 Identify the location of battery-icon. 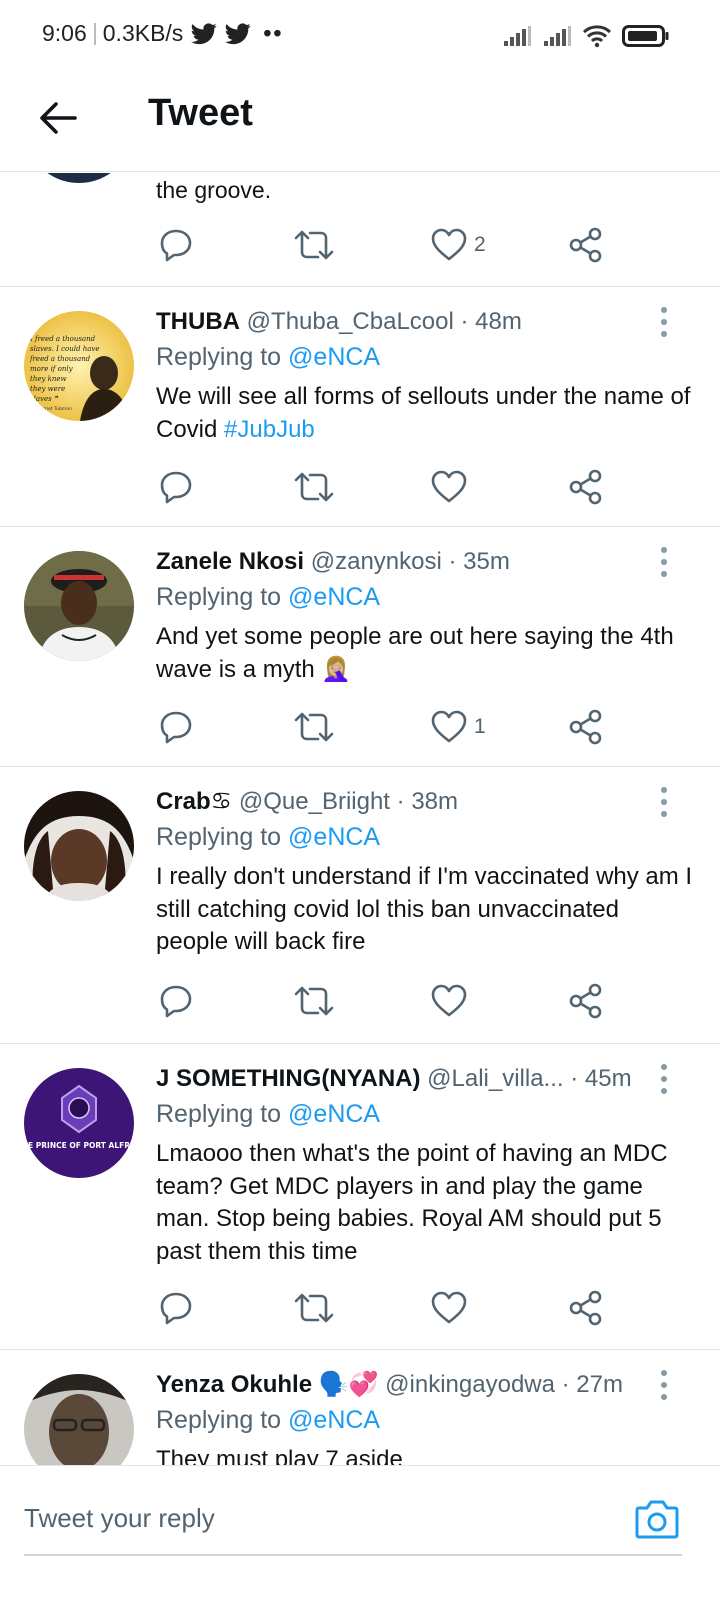
(645, 36).